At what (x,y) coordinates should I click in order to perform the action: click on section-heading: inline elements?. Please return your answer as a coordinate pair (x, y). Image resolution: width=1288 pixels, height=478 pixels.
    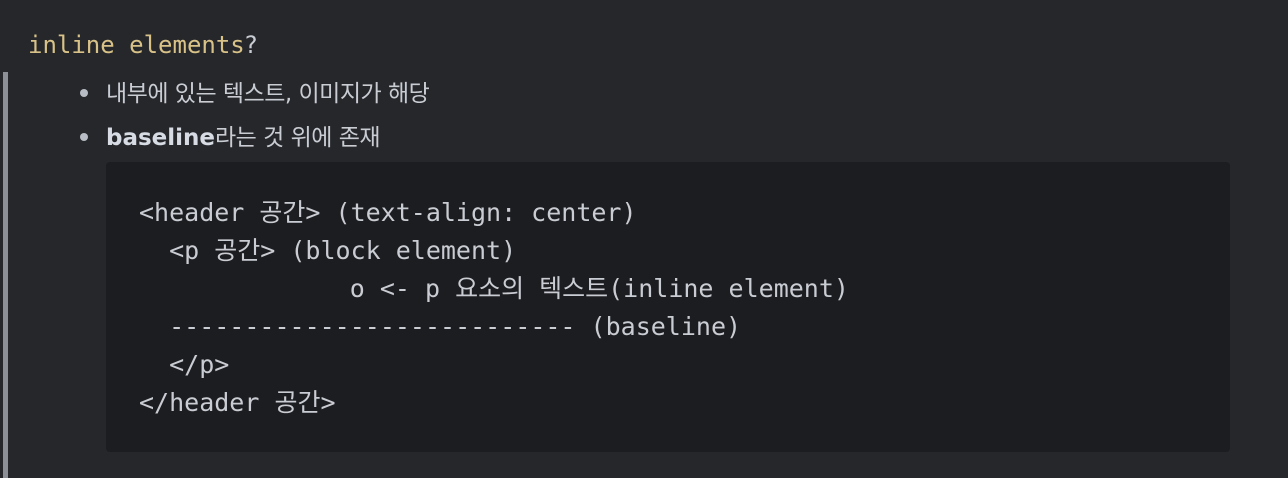
    Looking at the image, I should click on (143, 45).